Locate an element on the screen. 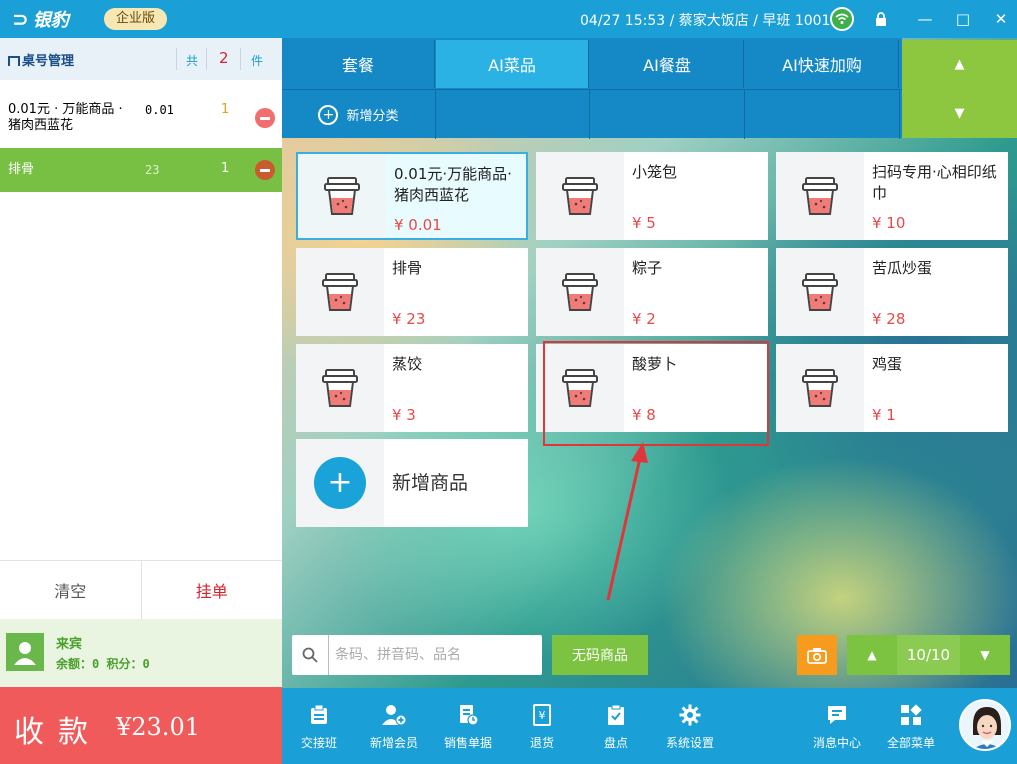  product-price: ¥ 0.01 is located at coordinates (418, 225).